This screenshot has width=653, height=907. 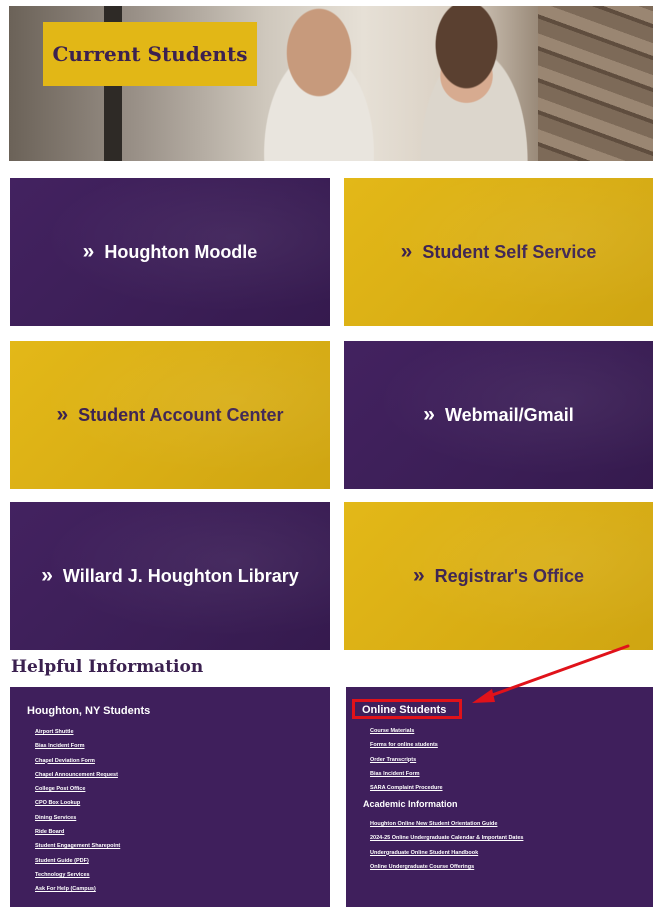 What do you see at coordinates (54, 732) in the screenshot?
I see `link-airport-shuttle: Airport Shuttle` at bounding box center [54, 732].